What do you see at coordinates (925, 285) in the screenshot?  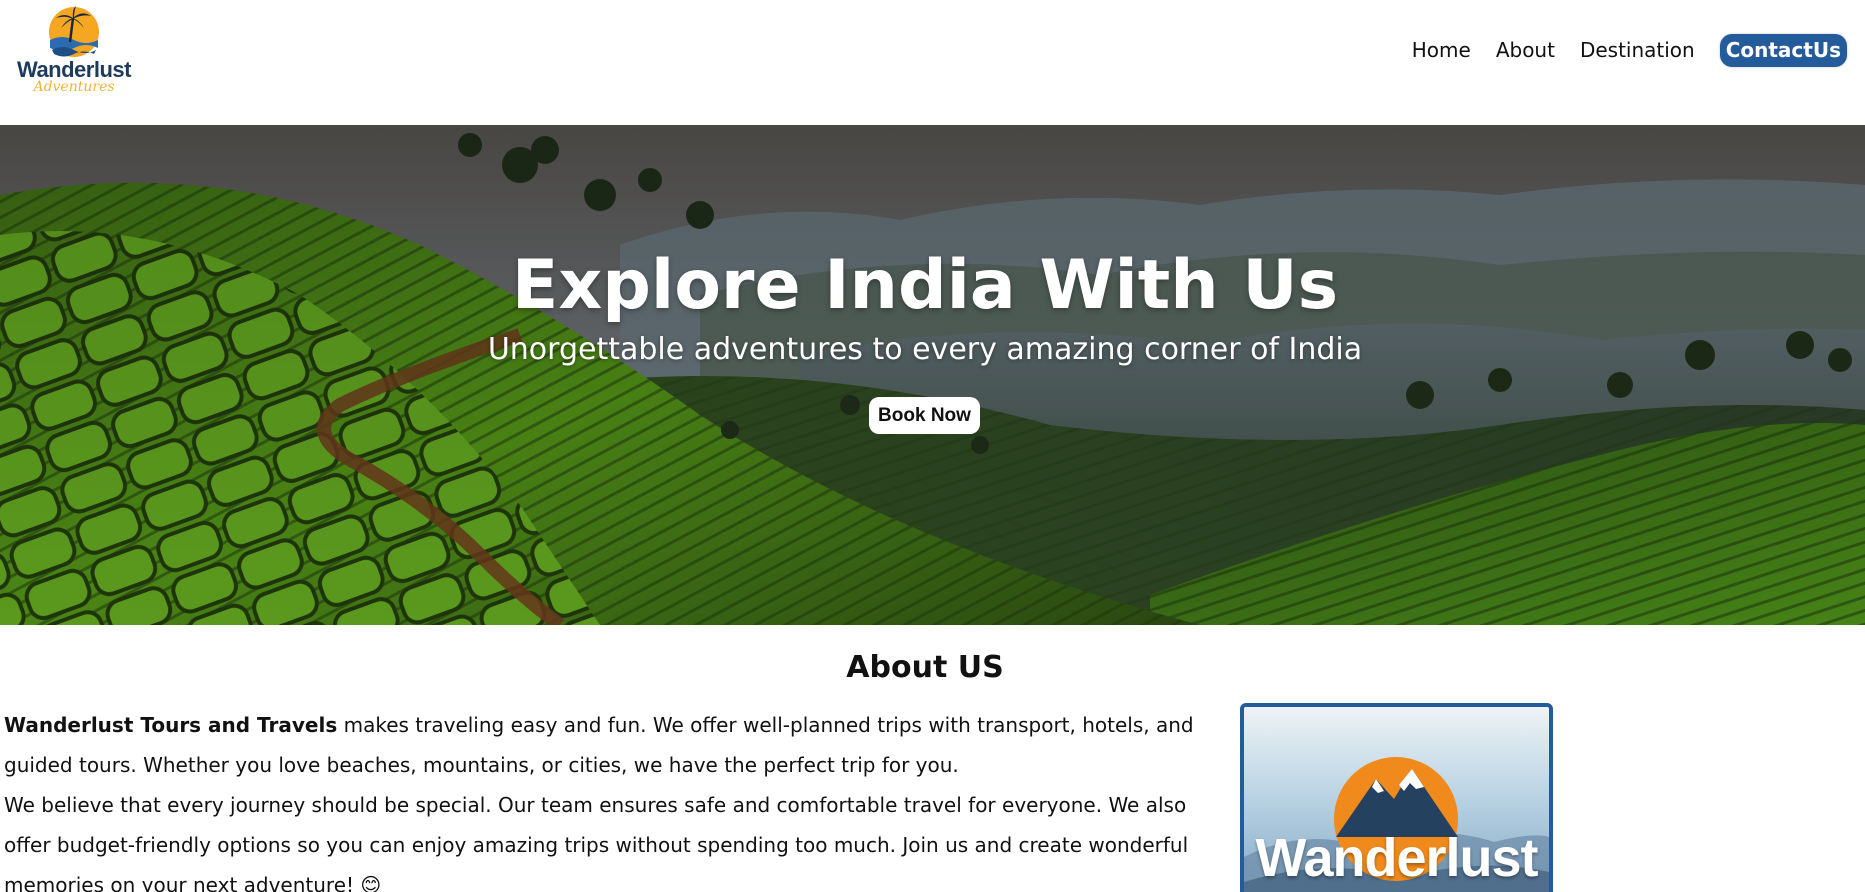 I see `hero-title: Explore India With Us` at bounding box center [925, 285].